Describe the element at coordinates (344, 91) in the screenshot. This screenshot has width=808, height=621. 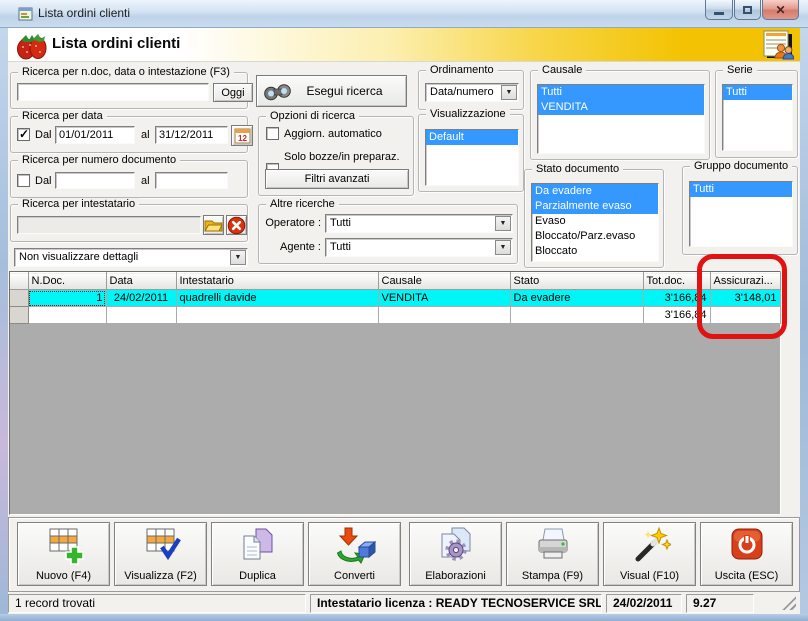
I see `run-search-label: Esegui ricerca` at that location.